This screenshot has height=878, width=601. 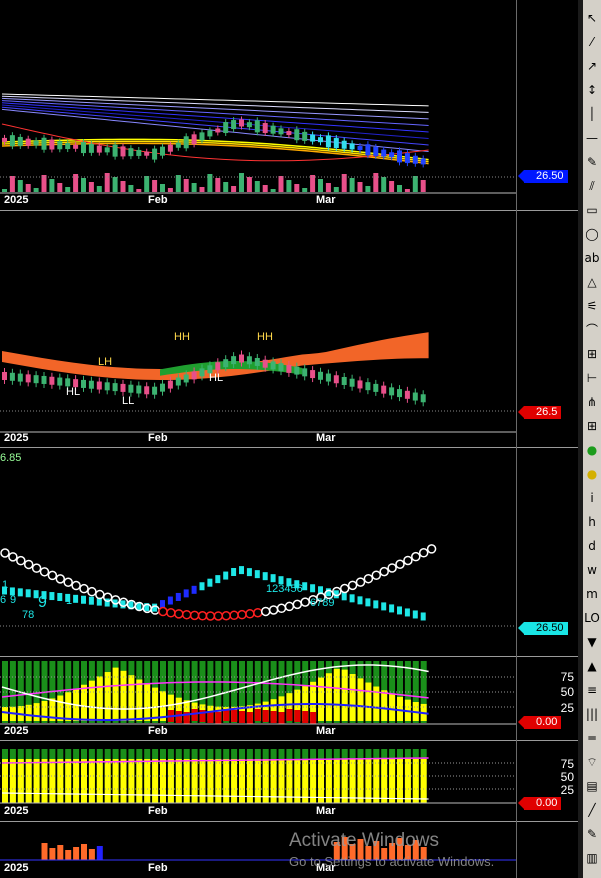 What do you see at coordinates (592, 258) in the screenshot?
I see `text-icon: ab` at bounding box center [592, 258].